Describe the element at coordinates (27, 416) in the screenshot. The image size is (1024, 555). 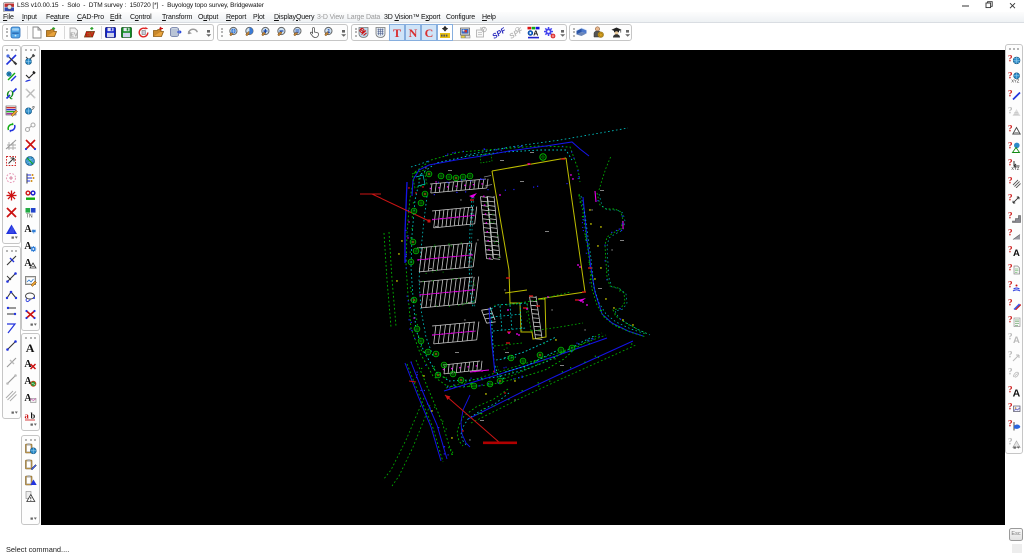
I see `svg-text: a` at that location.